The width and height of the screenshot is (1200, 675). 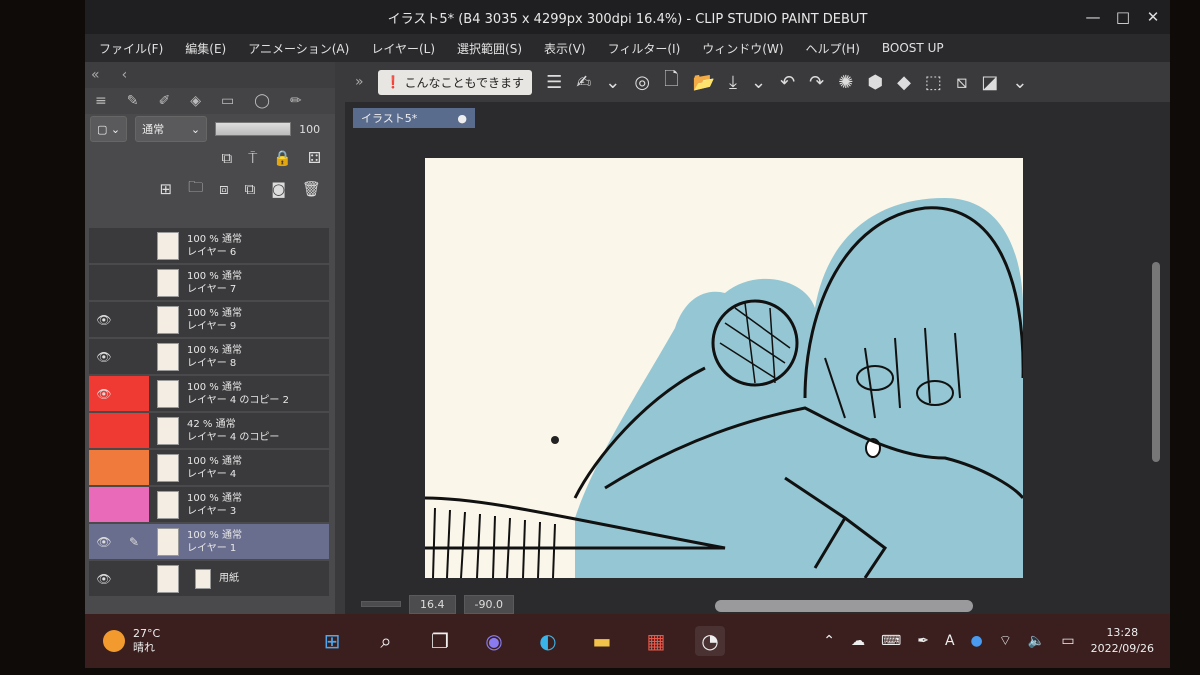 What do you see at coordinates (977, 641) in the screenshot?
I see `status-app-icon: ●` at bounding box center [977, 641].